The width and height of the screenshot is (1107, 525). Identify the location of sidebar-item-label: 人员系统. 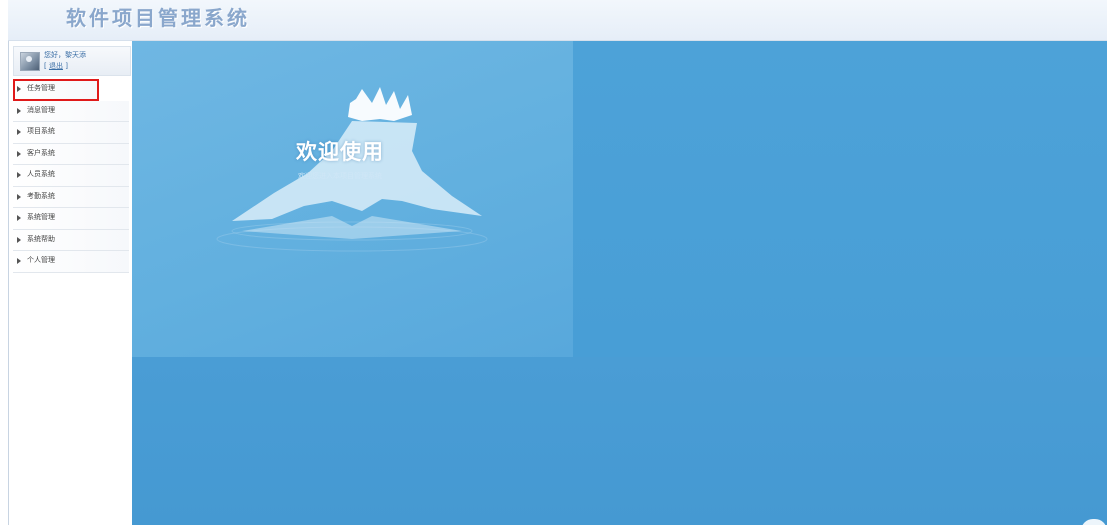
(41, 174).